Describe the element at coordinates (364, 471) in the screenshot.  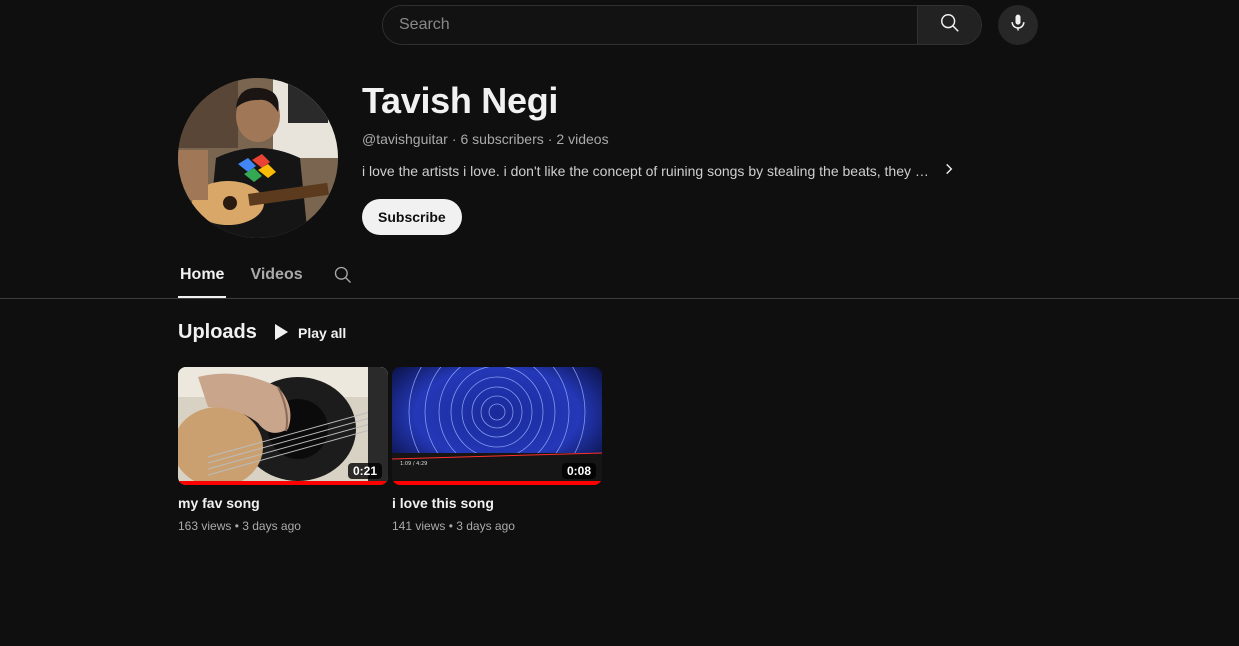
I see `video-duration: 0:21` at that location.